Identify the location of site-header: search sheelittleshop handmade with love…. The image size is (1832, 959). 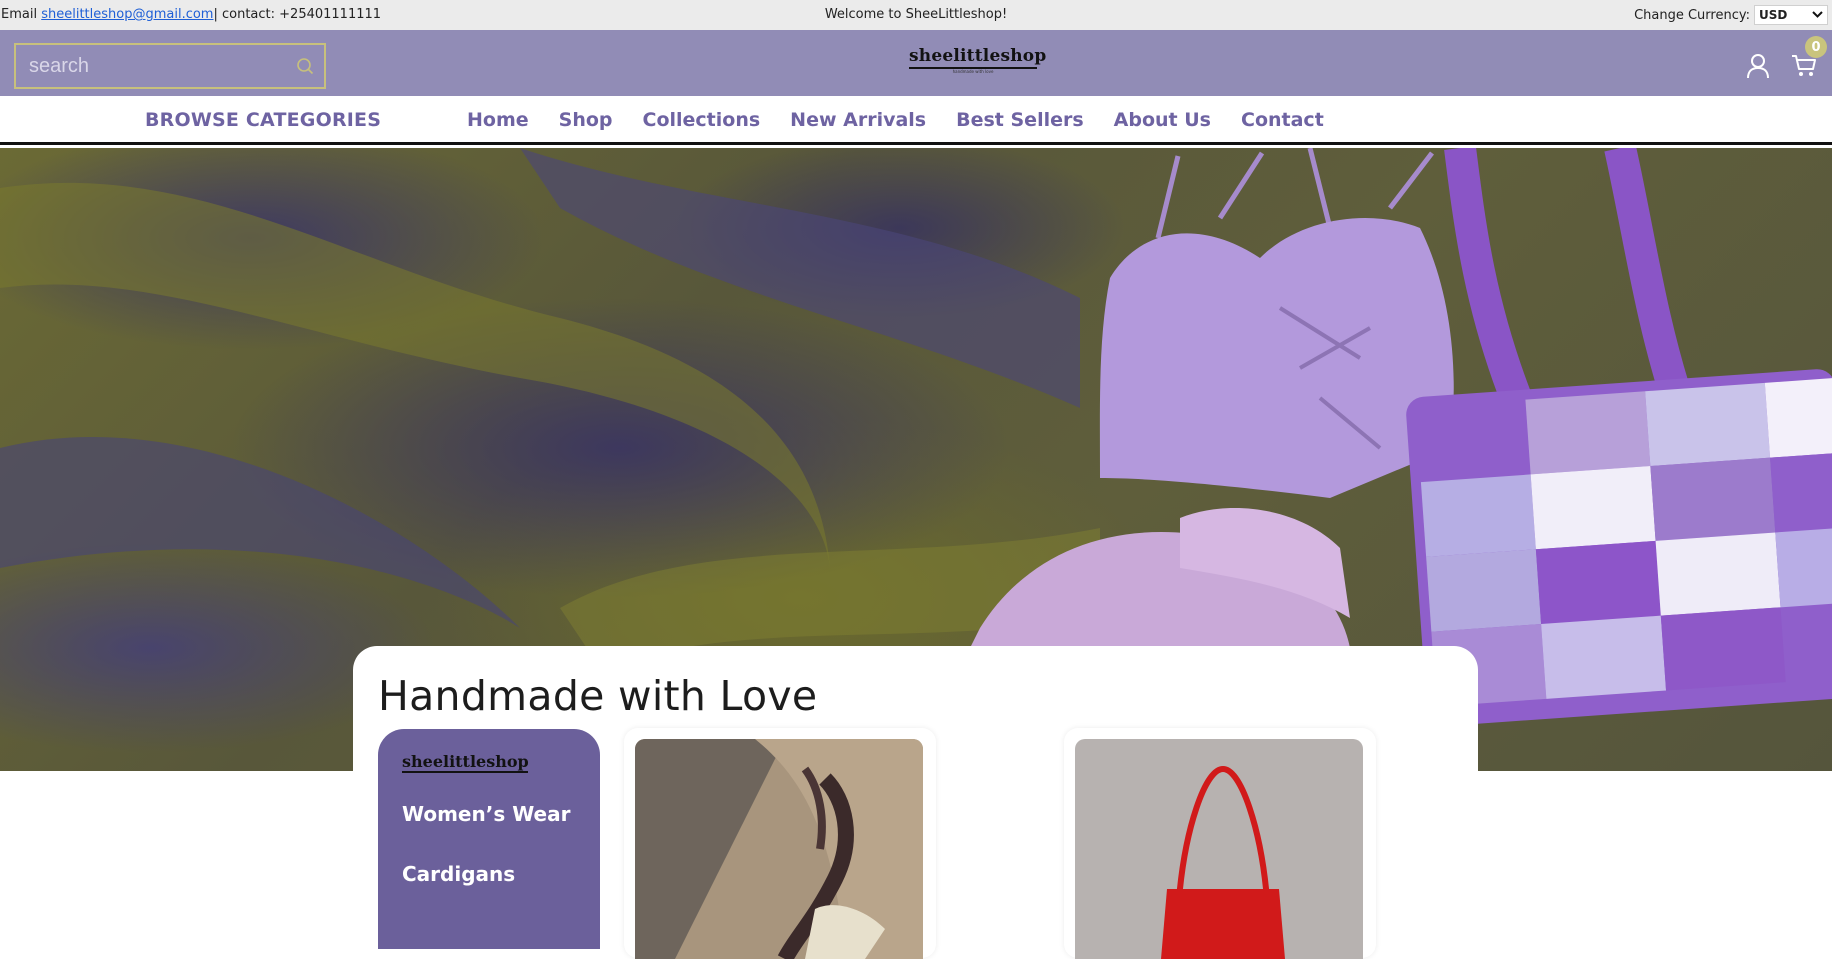
(916, 63).